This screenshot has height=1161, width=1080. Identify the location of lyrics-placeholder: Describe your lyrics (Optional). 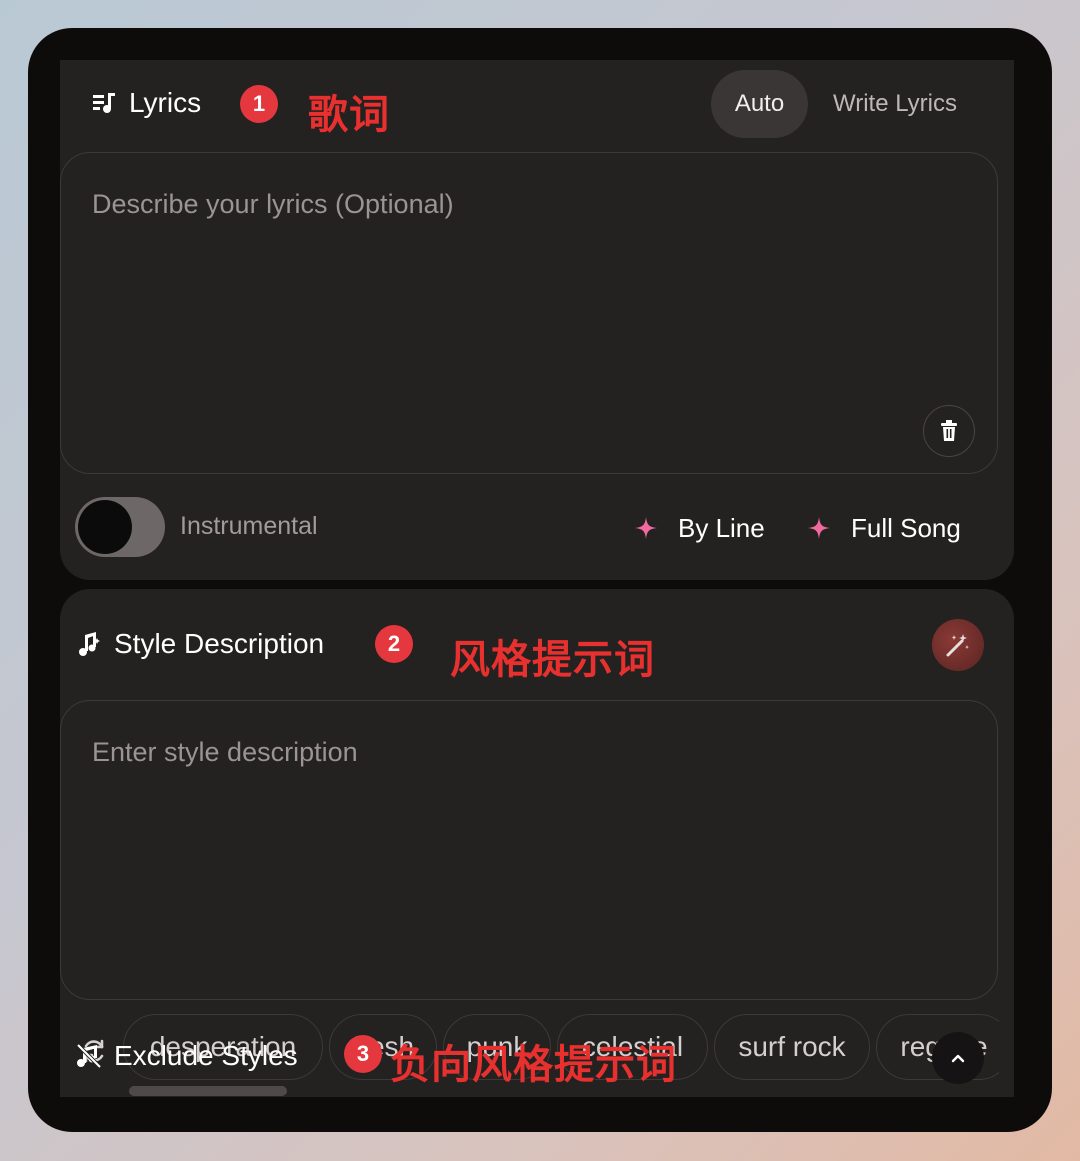
(273, 204).